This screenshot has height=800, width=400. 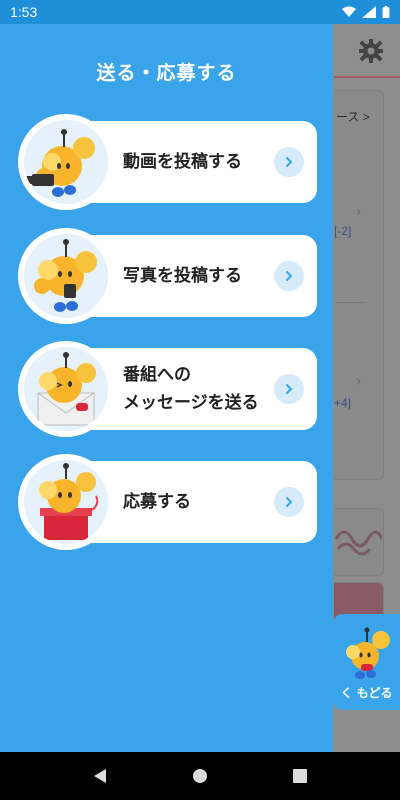 I want to click on nav-recents-icon, so click(x=300, y=776).